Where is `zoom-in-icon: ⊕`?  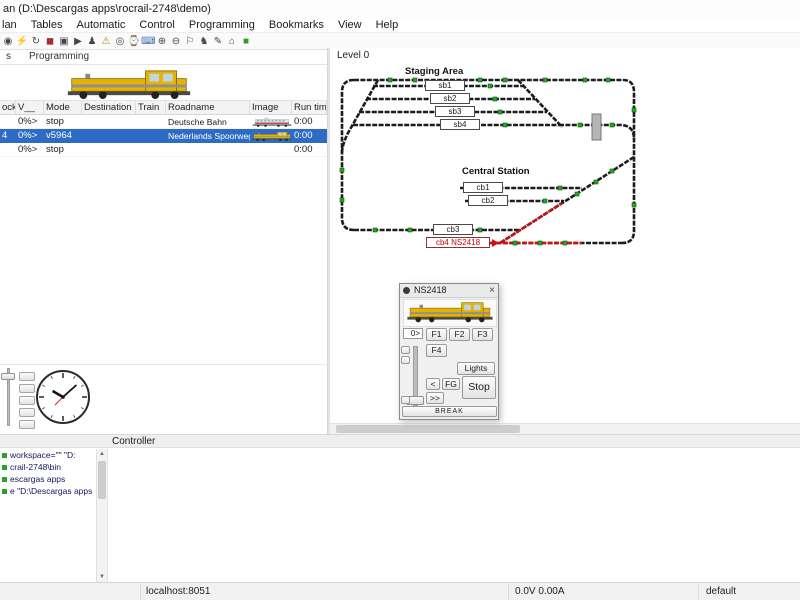 zoom-in-icon: ⊕ is located at coordinates (162, 41).